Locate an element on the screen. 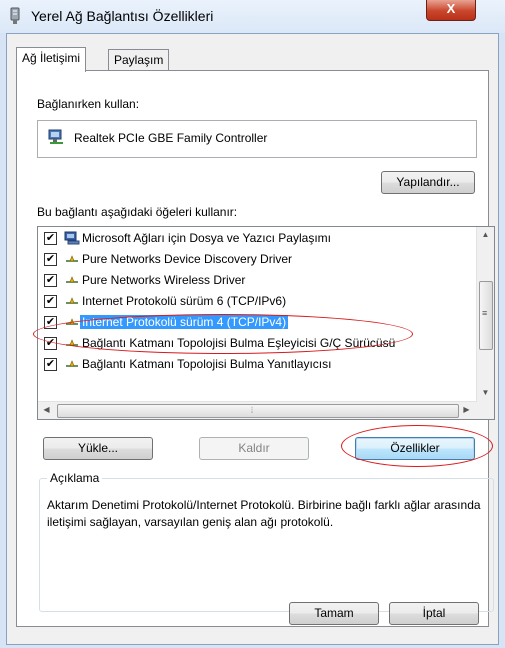  list-item: ✔ Pure Networks Wireless Driver is located at coordinates (248, 280).